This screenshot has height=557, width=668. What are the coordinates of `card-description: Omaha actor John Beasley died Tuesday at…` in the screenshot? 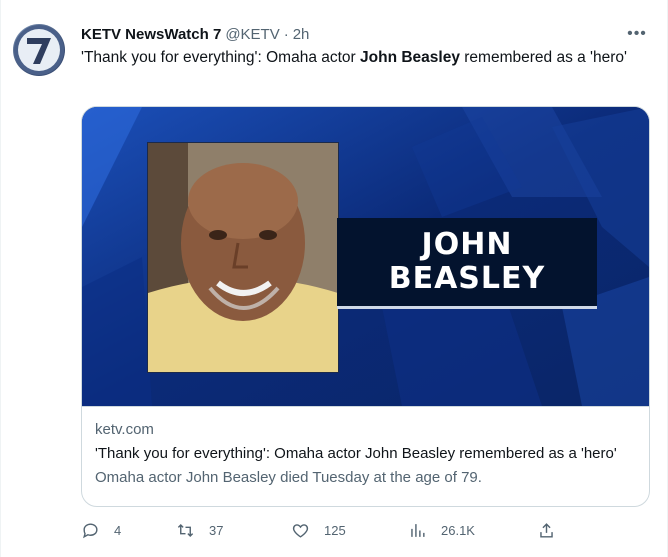 It's located at (288, 477).